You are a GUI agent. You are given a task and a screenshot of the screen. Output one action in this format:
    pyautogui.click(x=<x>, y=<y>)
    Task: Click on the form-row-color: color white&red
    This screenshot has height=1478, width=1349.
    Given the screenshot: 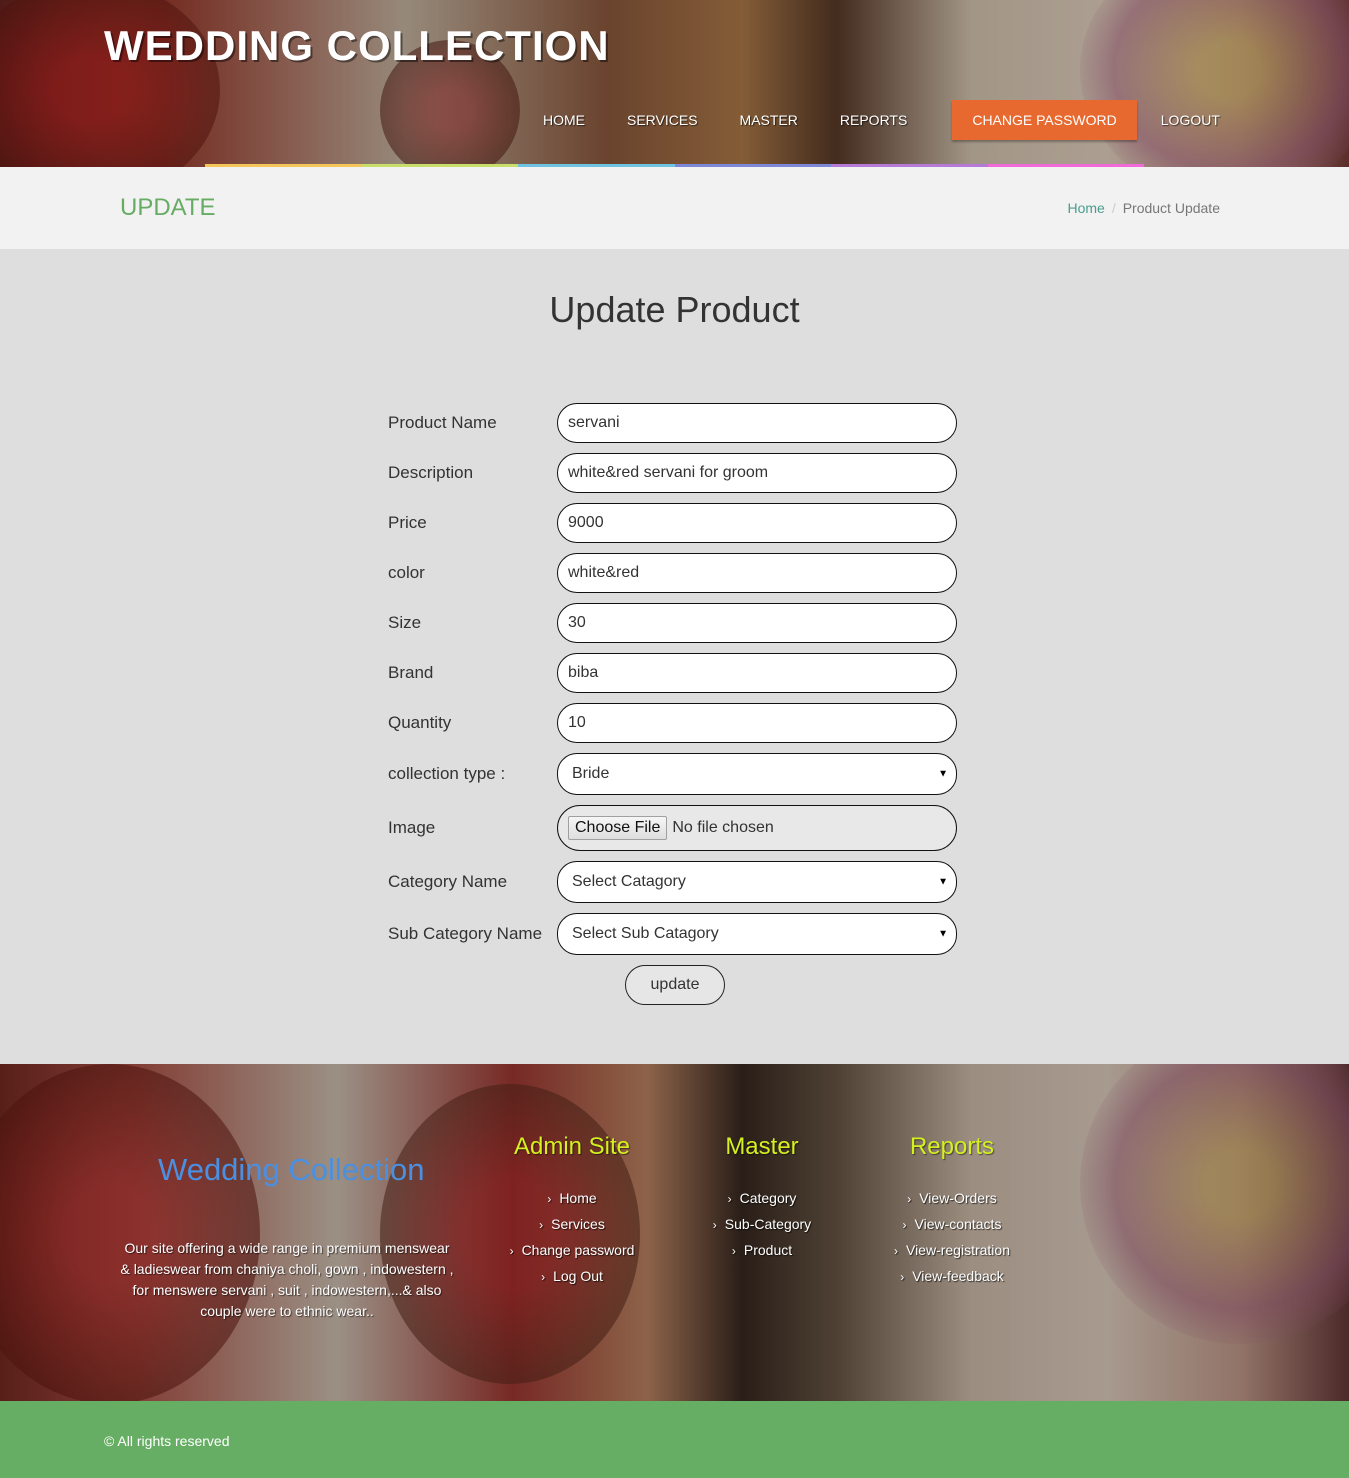 What is the action you would take?
    pyautogui.click(x=673, y=573)
    